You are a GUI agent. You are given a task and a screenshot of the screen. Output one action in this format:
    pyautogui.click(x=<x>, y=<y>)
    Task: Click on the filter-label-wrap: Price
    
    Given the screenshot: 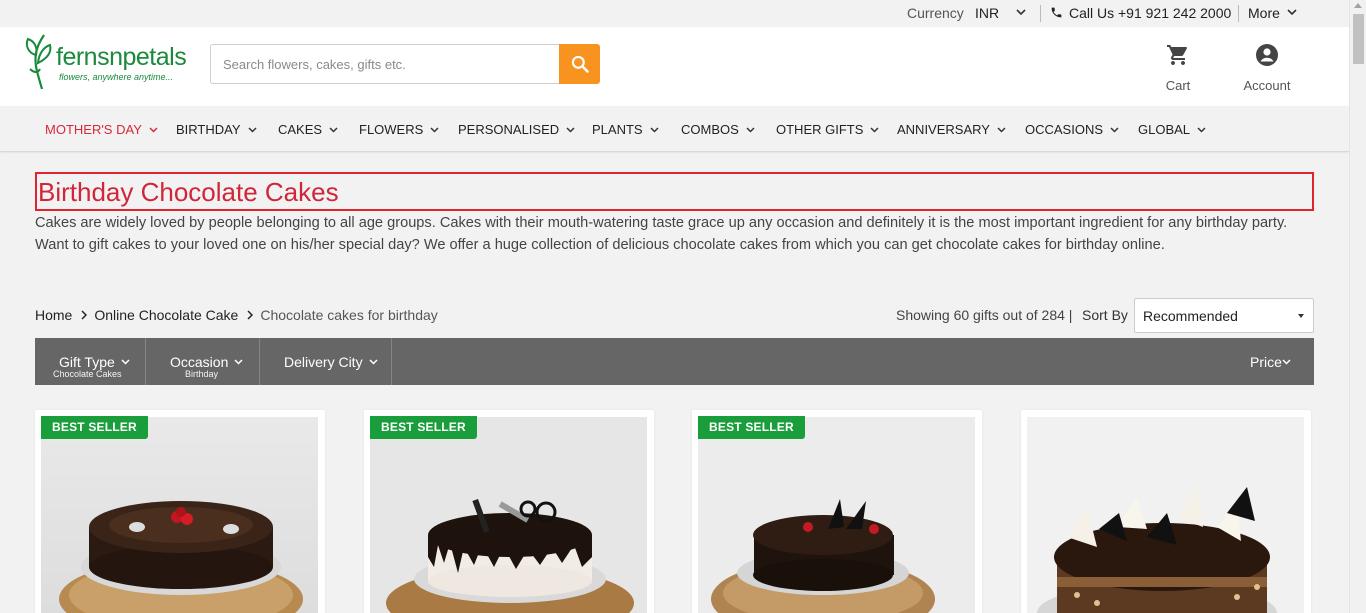 What is the action you would take?
    pyautogui.click(x=1270, y=362)
    